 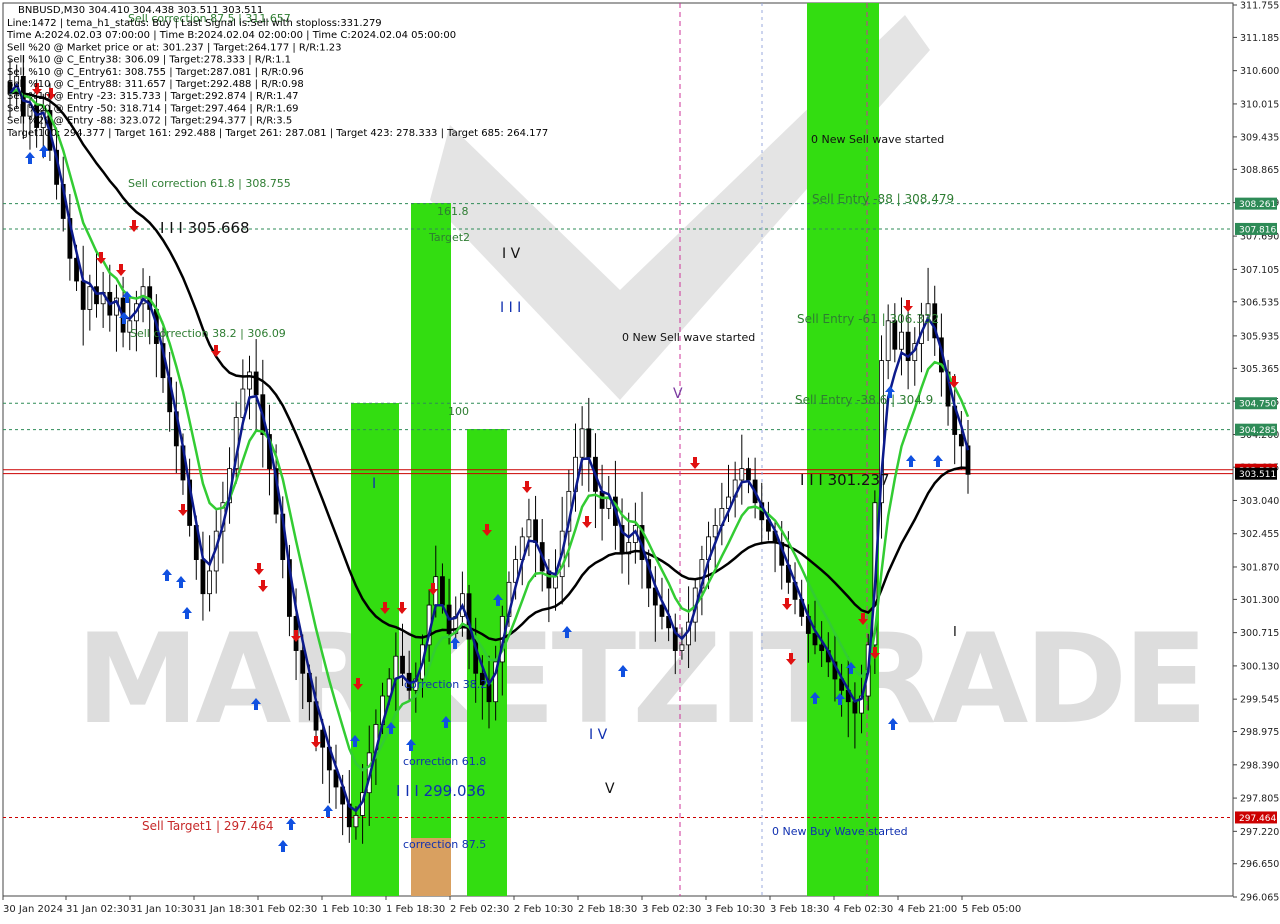 I want to click on wave-i-right: I, so click(x=955, y=632).